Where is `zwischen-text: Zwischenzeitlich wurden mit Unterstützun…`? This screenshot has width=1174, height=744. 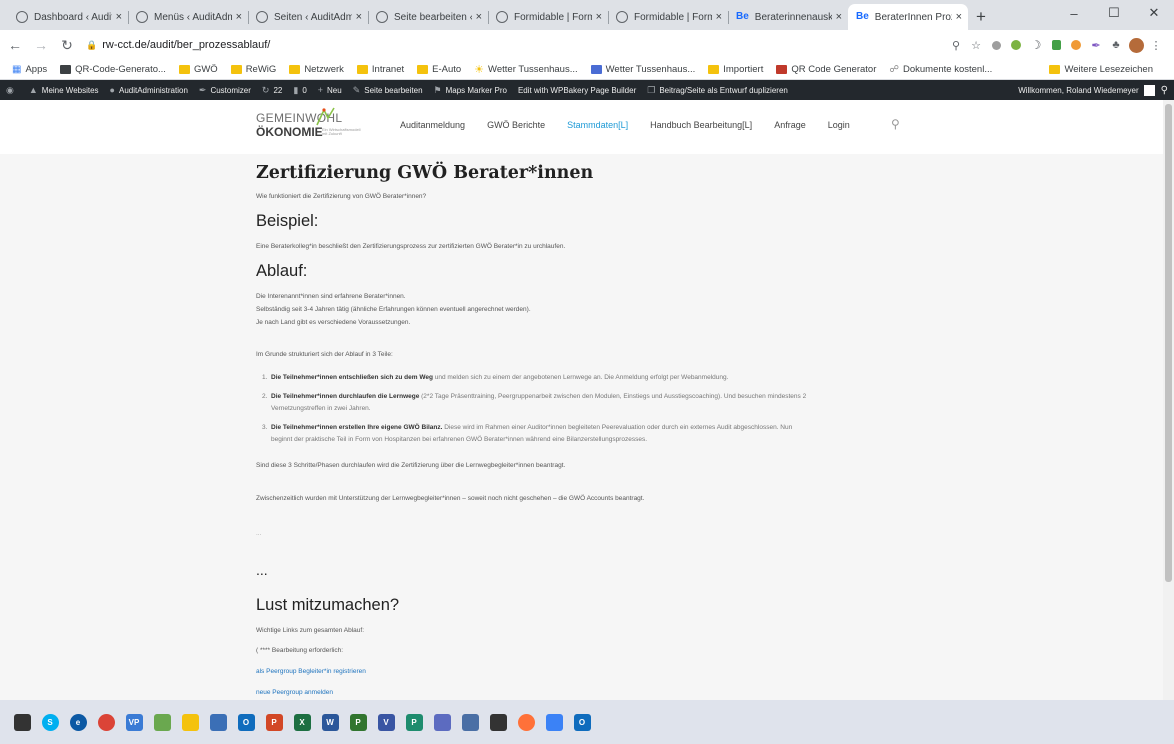
zwischen-text: Zwischenzeitlich wurden mit Unterstützun… is located at coordinates (450, 498).